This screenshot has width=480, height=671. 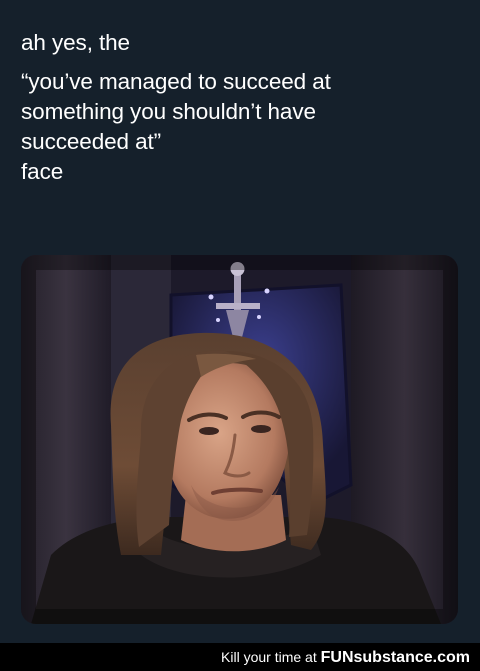 What do you see at coordinates (75, 42) in the screenshot?
I see `tweet-line-1: ah yes, the` at bounding box center [75, 42].